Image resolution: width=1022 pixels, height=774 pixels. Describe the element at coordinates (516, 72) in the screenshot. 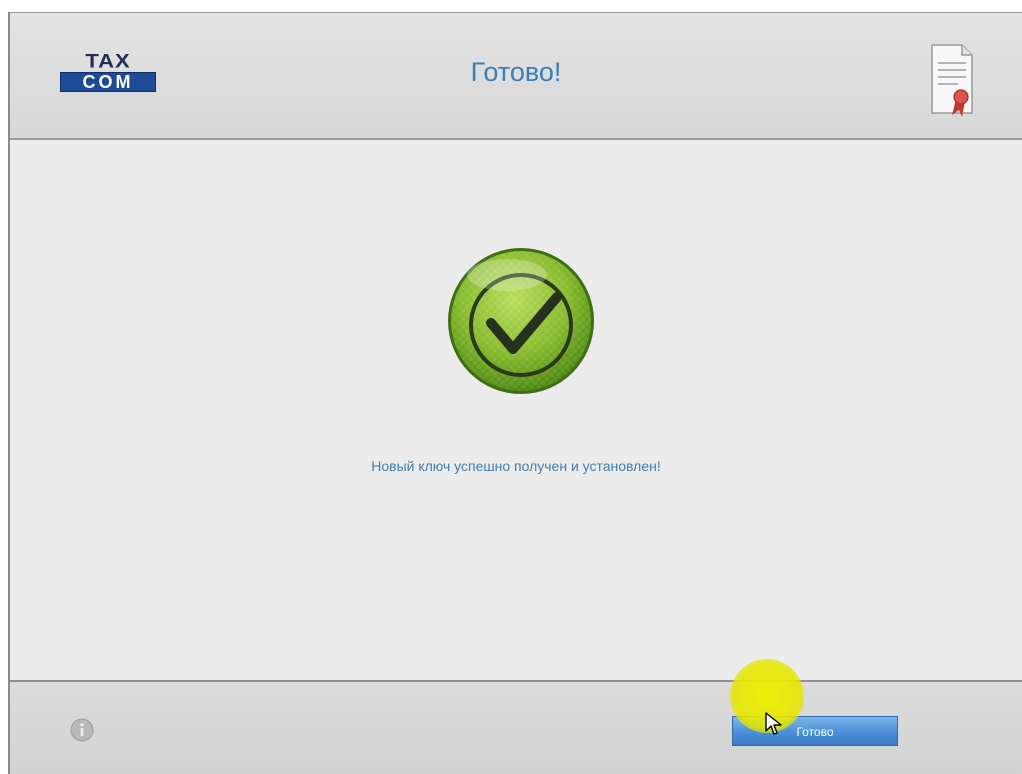

I see `page-title: Готово!` at that location.